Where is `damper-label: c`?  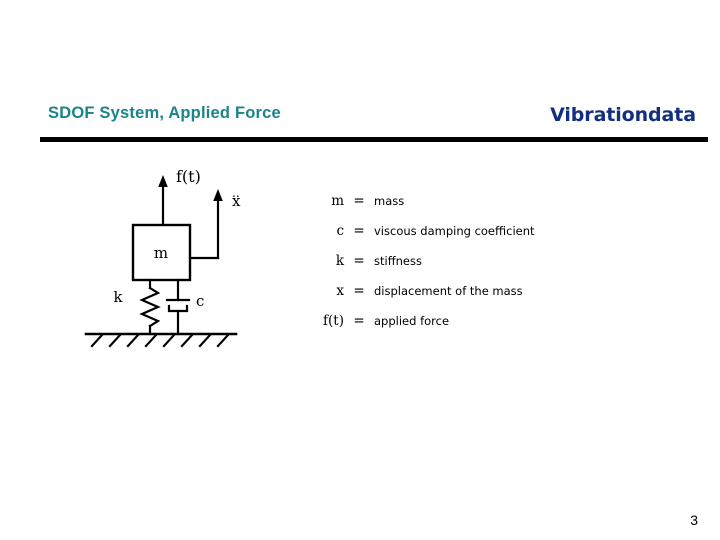
damper-label: c is located at coordinates (200, 301).